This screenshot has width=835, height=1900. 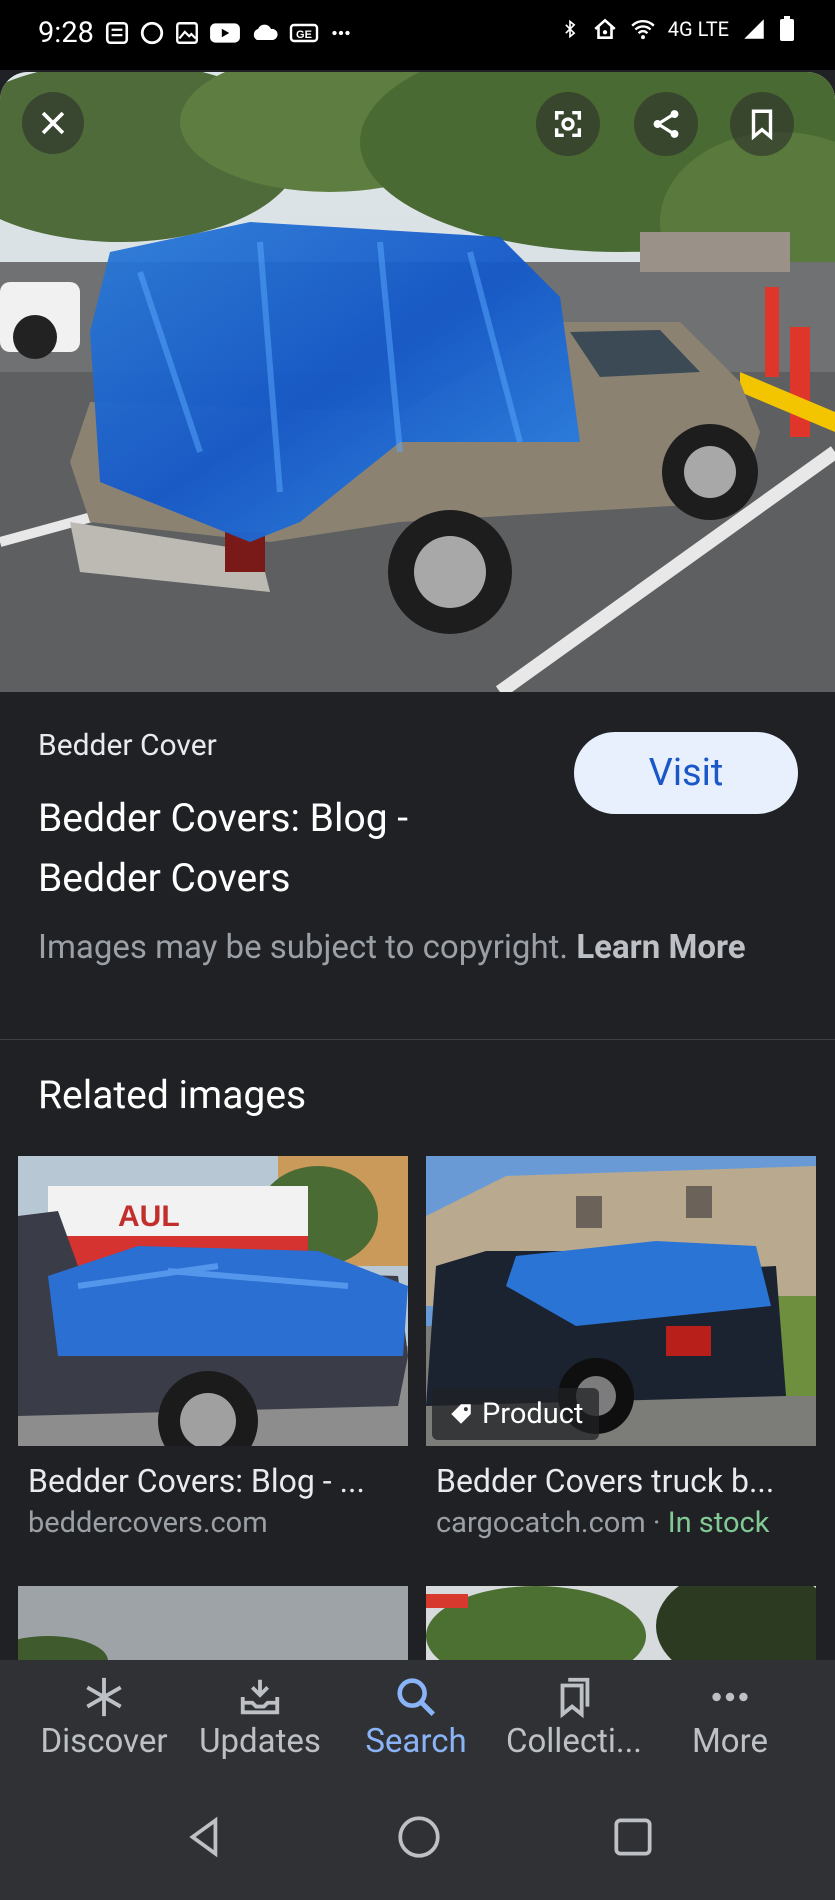 I want to click on nav-label: Updates, so click(x=260, y=1741).